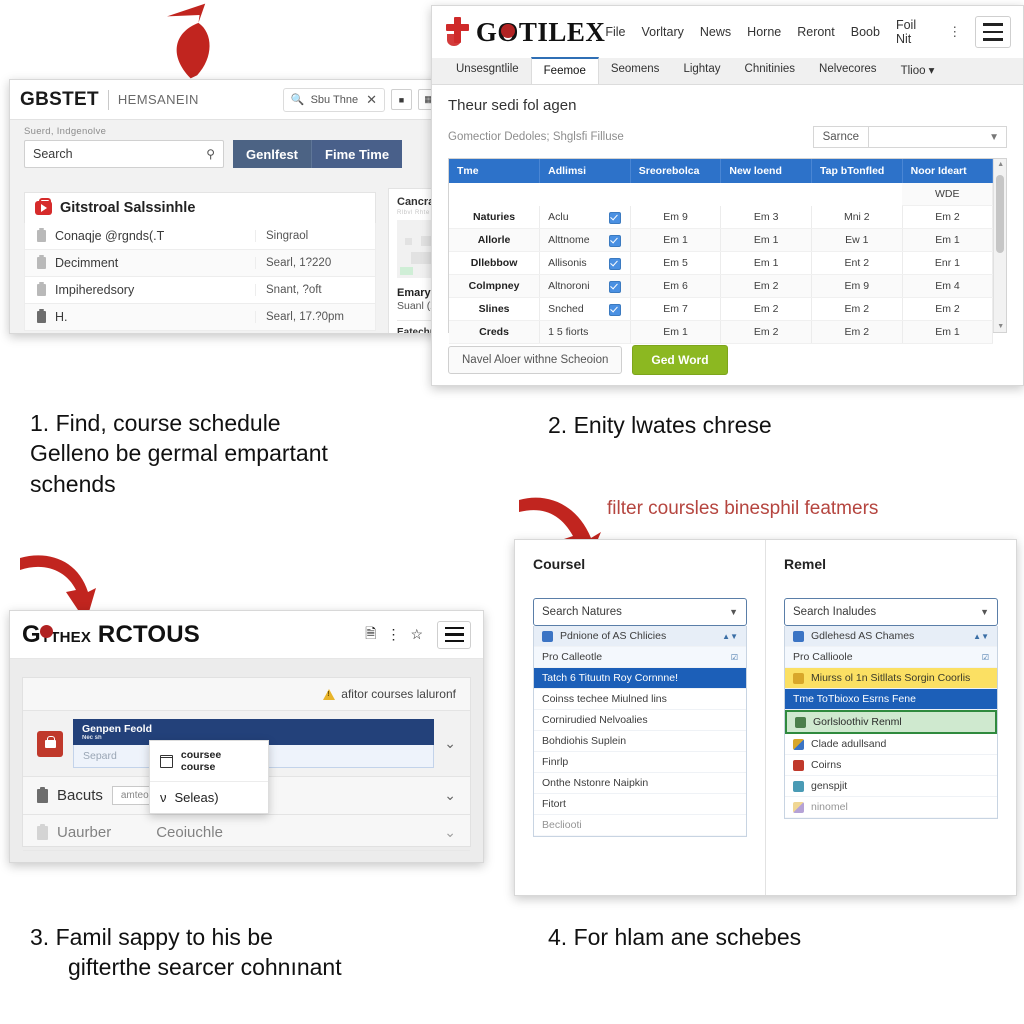 This screenshot has width=1024, height=1024. Describe the element at coordinates (640, 678) in the screenshot. I see `list-item: Tatch 6 Tituutn Roy Cornnne!` at that location.